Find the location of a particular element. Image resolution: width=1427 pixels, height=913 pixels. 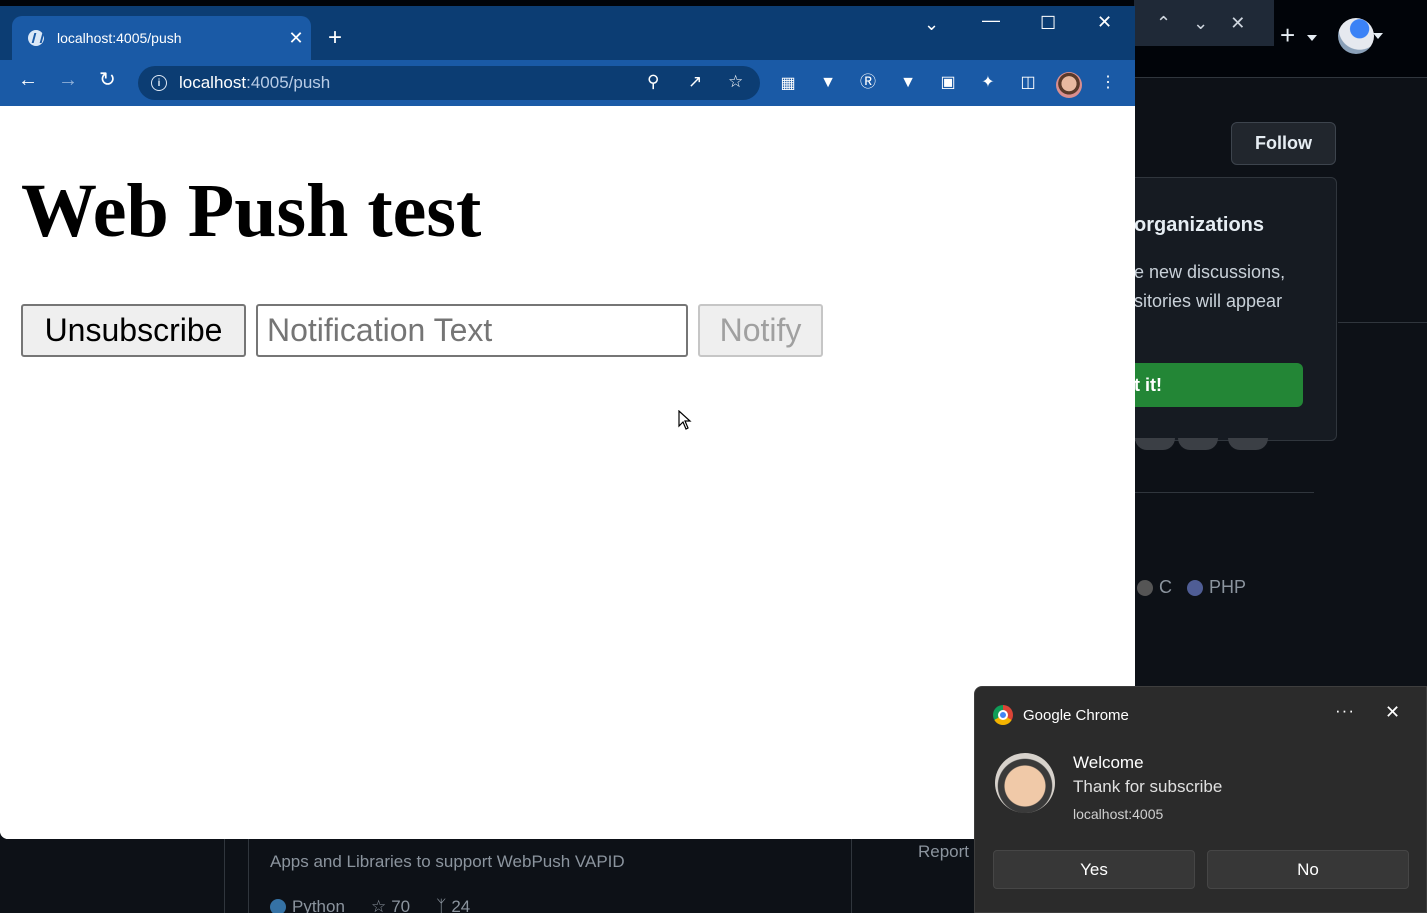

tab-title: localhost:4005/push is located at coordinates (119, 38).